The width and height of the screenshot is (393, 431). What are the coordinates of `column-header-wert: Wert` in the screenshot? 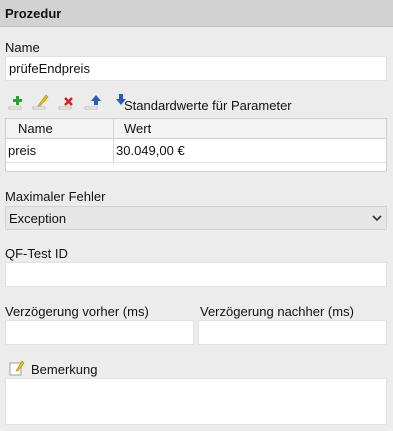 It's located at (250, 128).